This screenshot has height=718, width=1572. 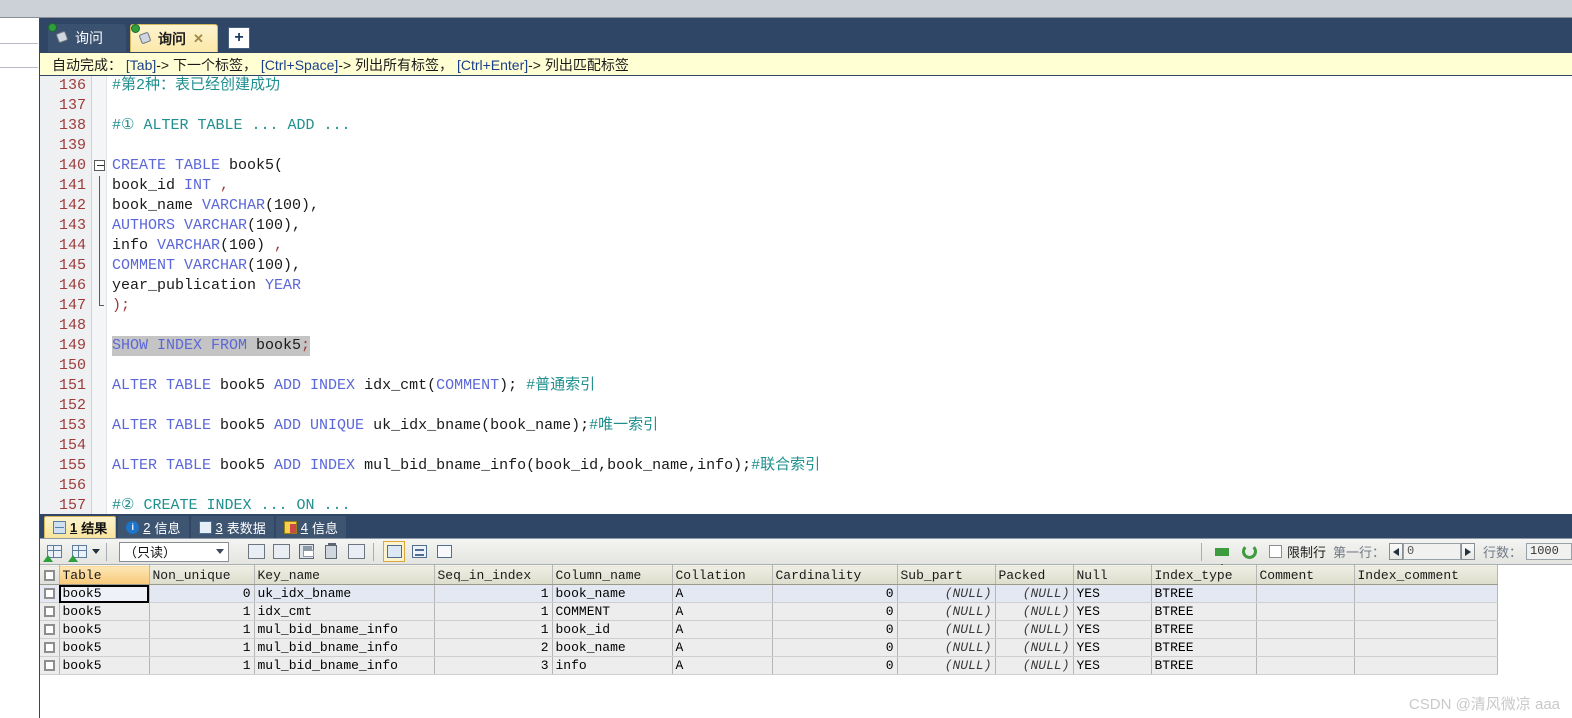 I want to click on code-line: 148, so click(x=806, y=326).